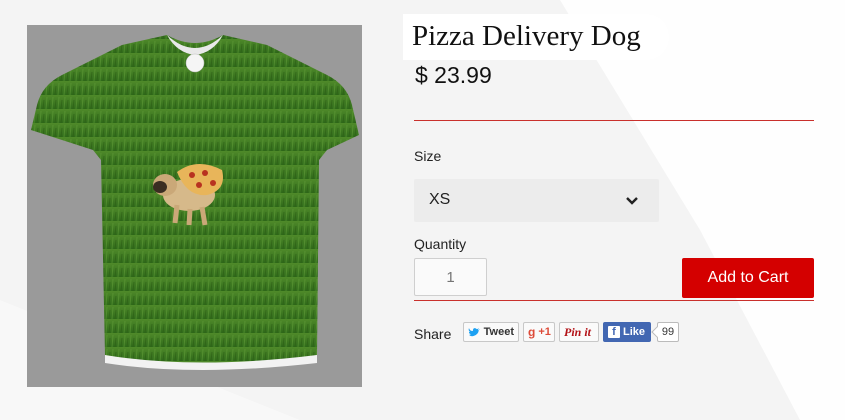  What do you see at coordinates (453, 75) in the screenshot?
I see `product-price: $ 23.99` at bounding box center [453, 75].